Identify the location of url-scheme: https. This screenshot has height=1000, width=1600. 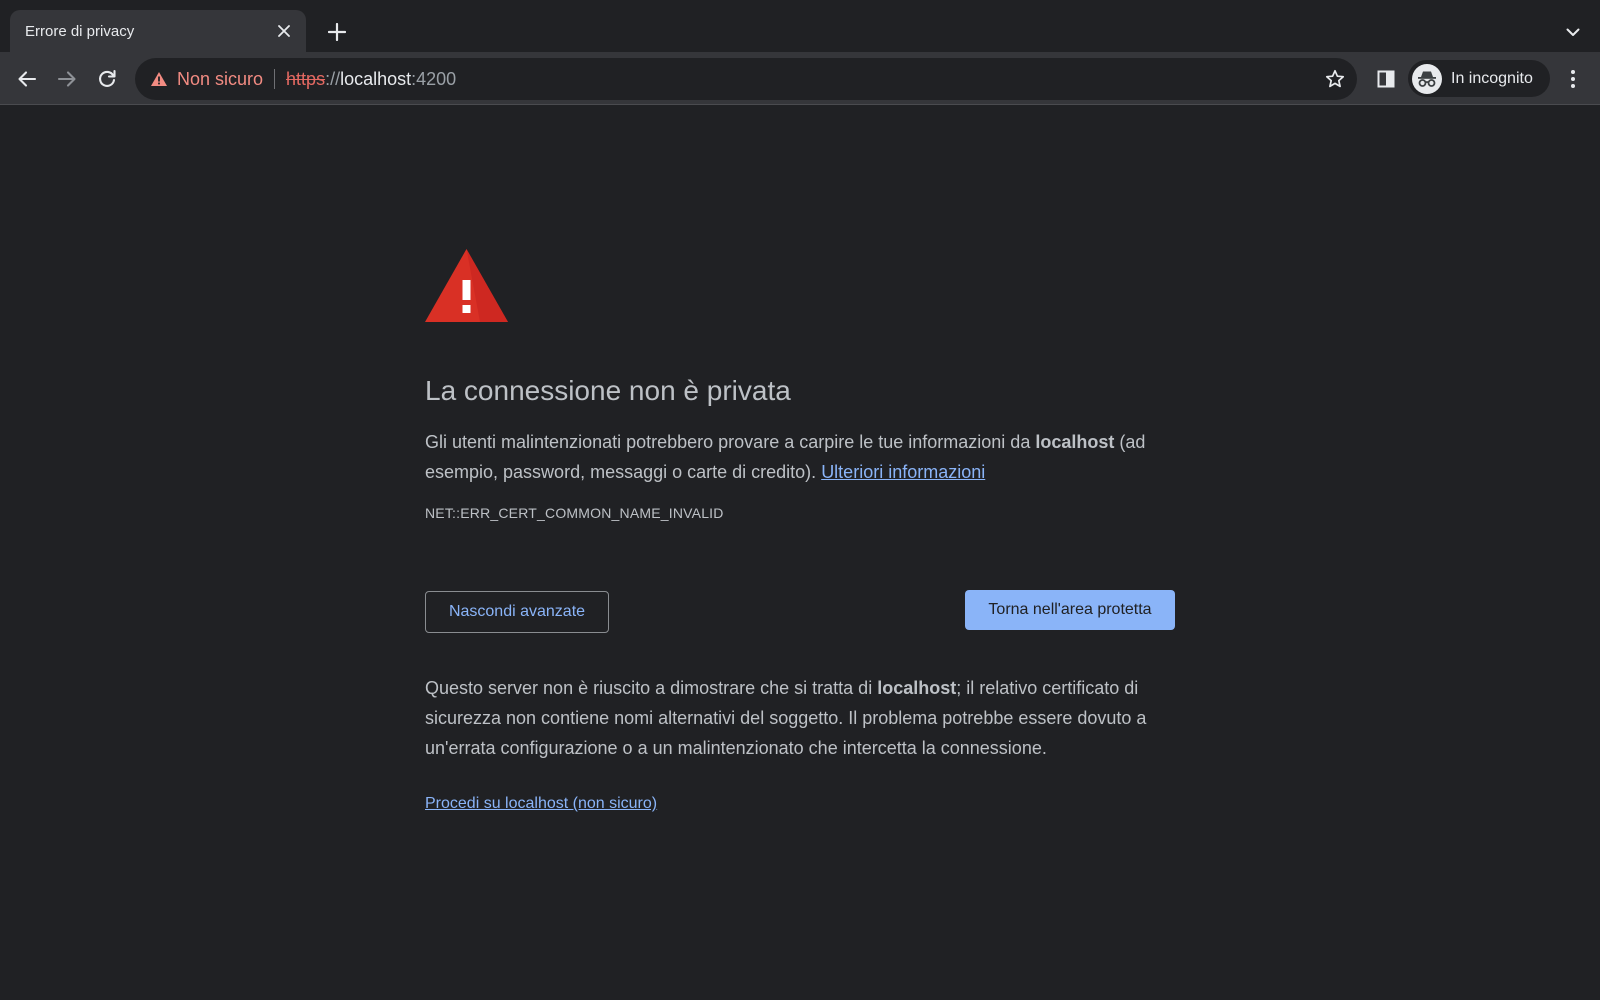
(306, 78).